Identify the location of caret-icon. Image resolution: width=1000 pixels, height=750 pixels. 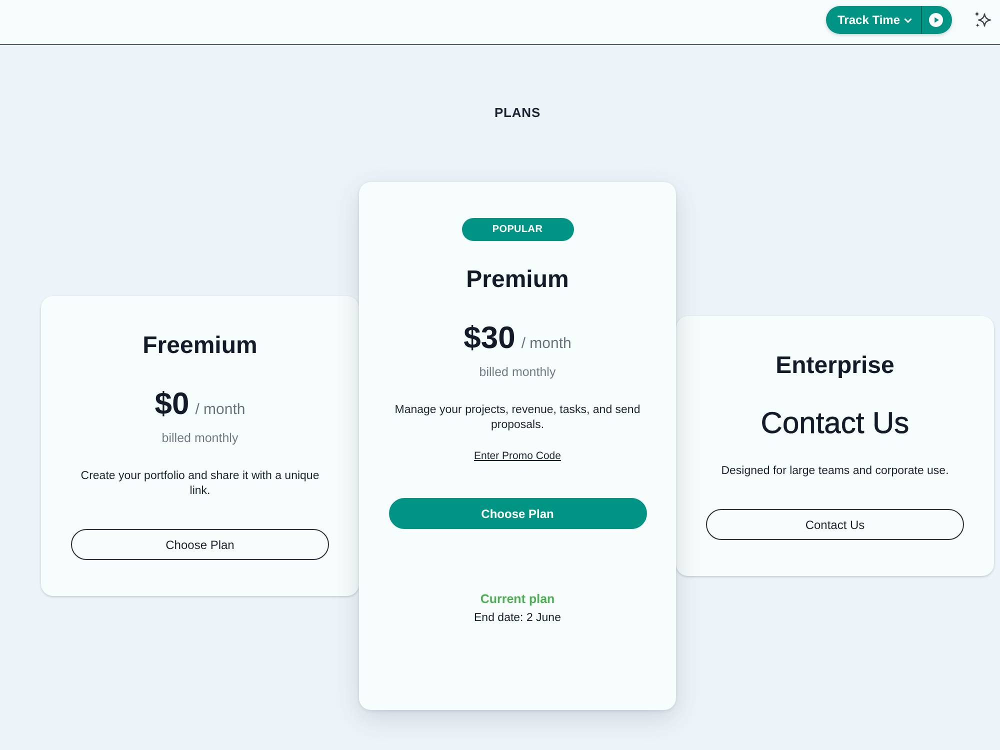
(908, 20).